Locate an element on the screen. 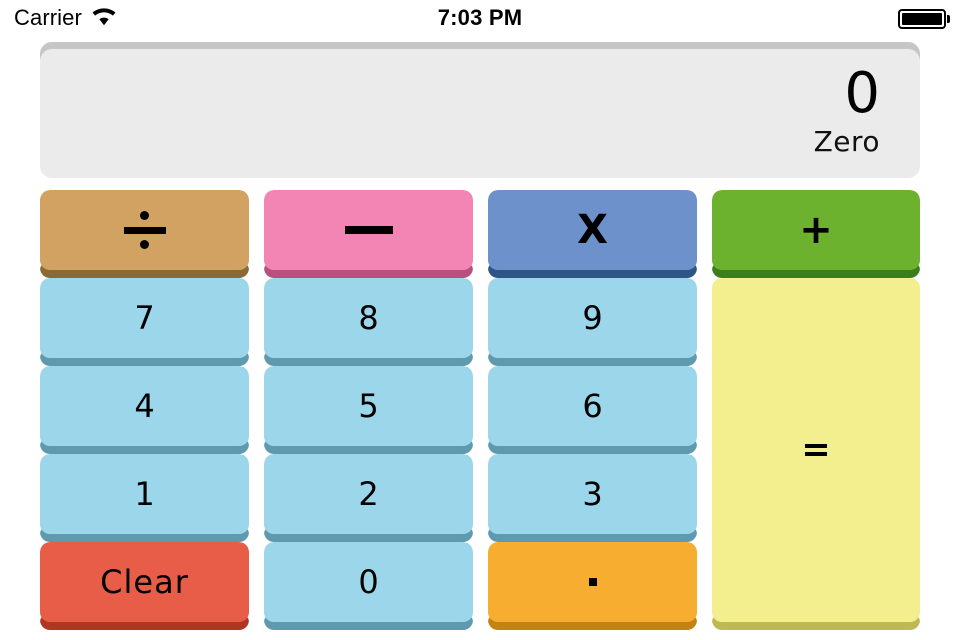  status-bar-clock: 7:03 PM is located at coordinates (480, 17).